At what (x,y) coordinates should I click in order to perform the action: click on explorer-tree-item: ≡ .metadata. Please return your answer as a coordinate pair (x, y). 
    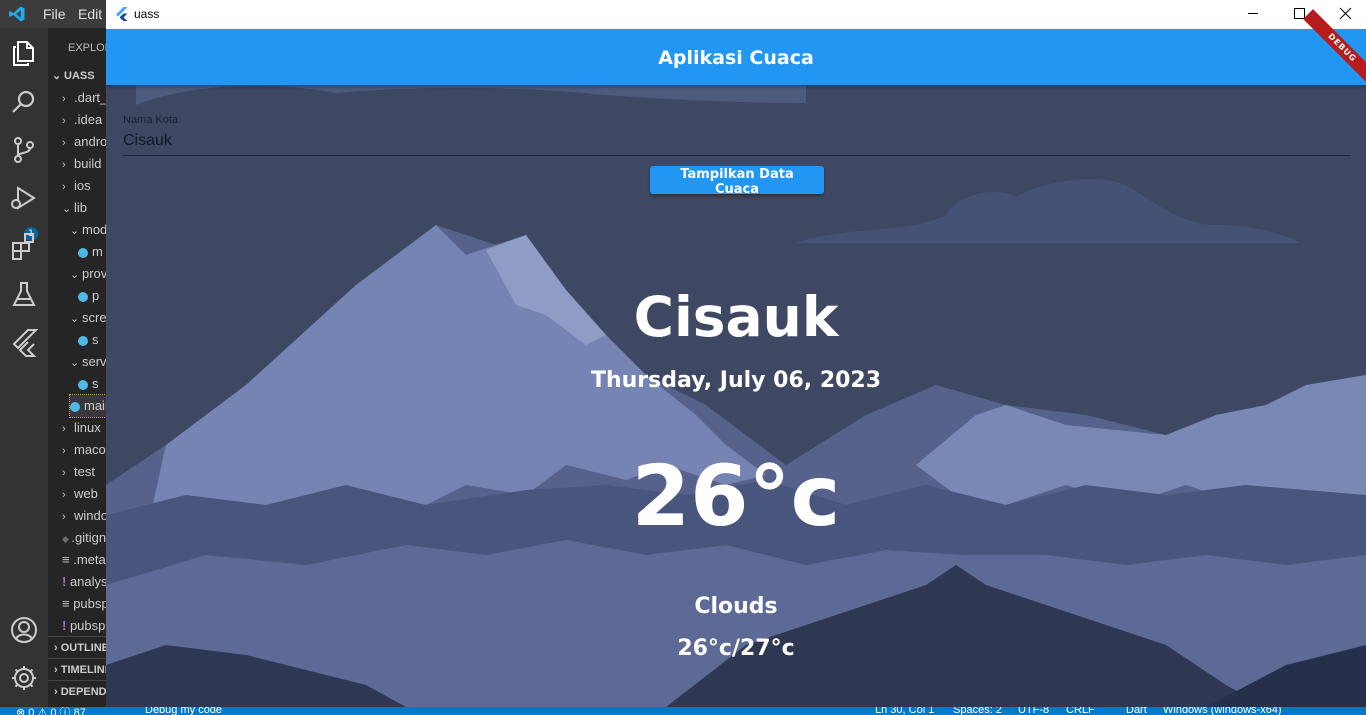
    Looking at the image, I should click on (84, 560).